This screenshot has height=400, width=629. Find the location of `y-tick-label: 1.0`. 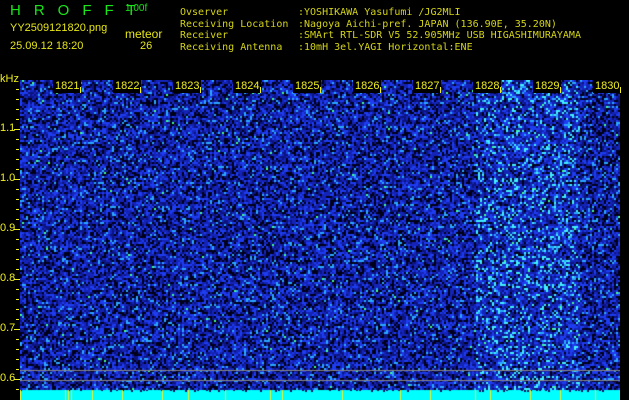

y-tick-label: 1.0 is located at coordinates (8, 178).